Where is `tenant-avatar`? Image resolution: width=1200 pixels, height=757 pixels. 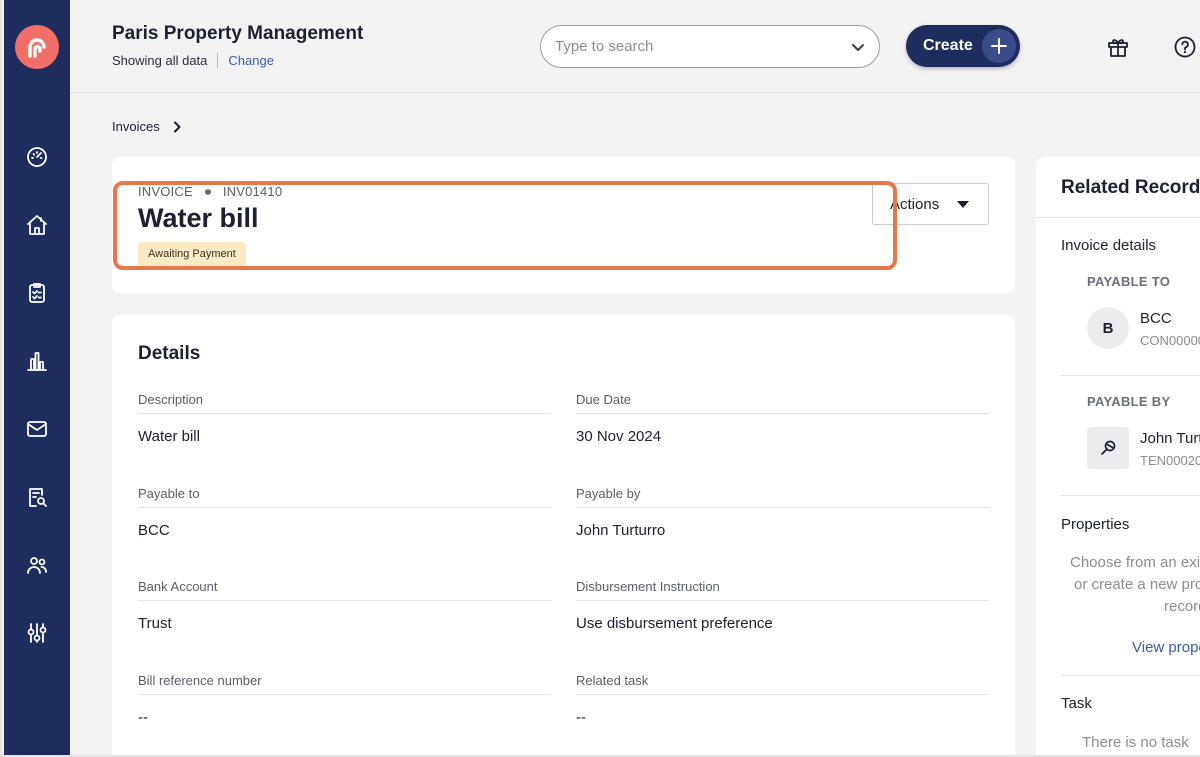 tenant-avatar is located at coordinates (1108, 448).